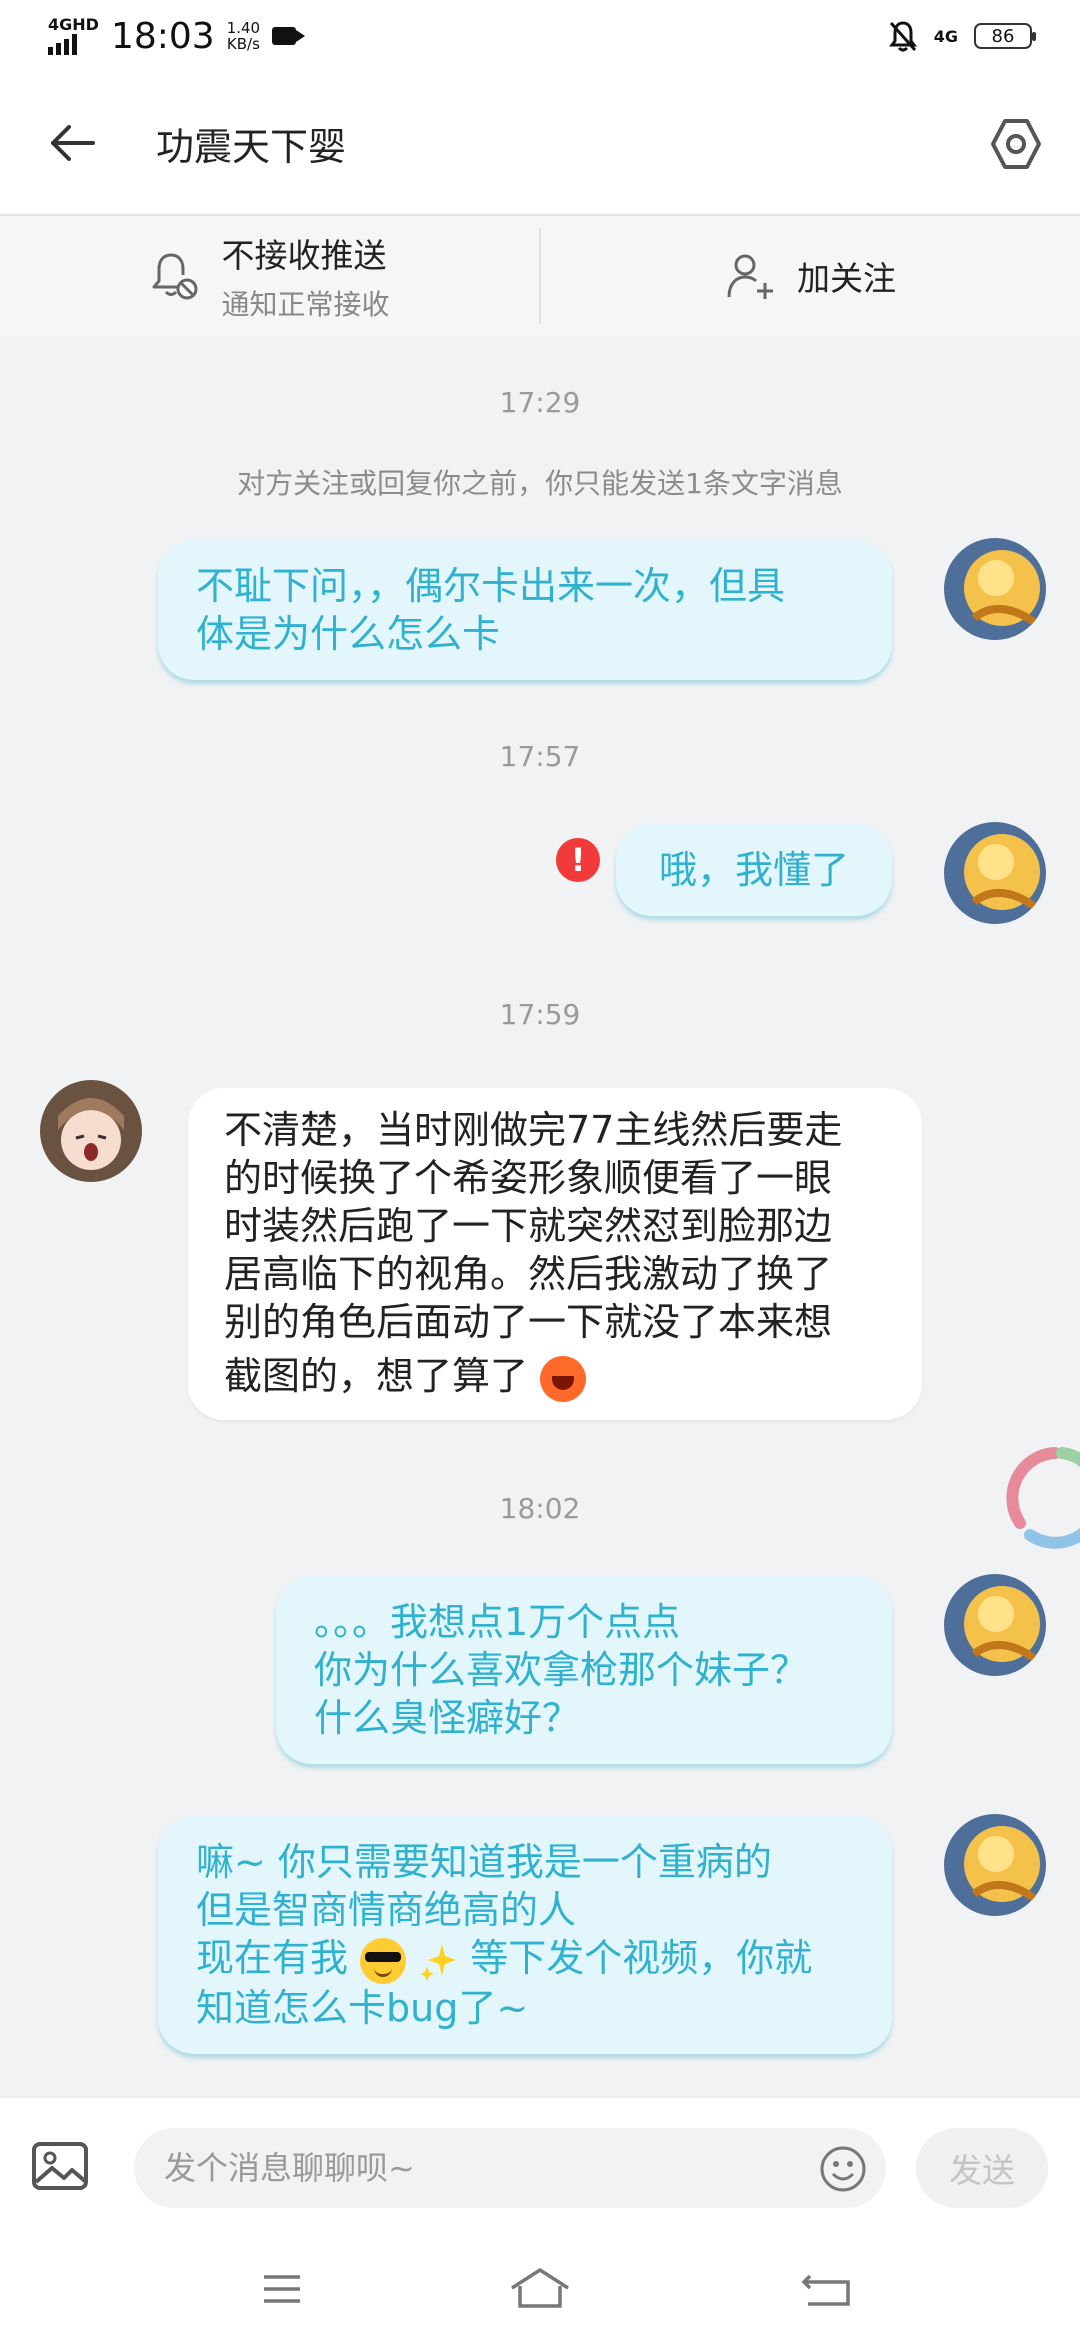 Image resolution: width=1080 pixels, height=2340 pixels. I want to click on floating-ball-icon, so click(1040, 1498).